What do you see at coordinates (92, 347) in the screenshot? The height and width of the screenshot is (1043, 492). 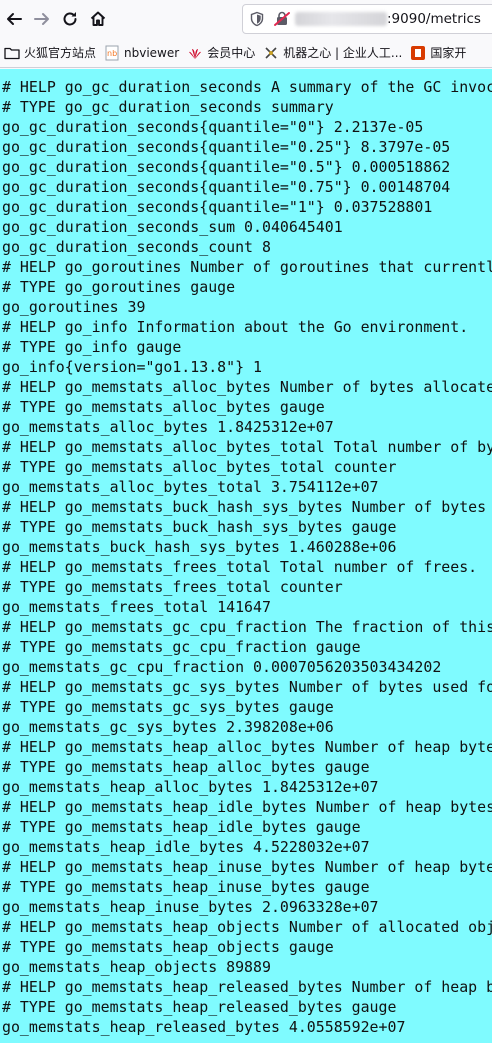 I see `metrics-line: # TYPE go_info gauge` at bounding box center [92, 347].